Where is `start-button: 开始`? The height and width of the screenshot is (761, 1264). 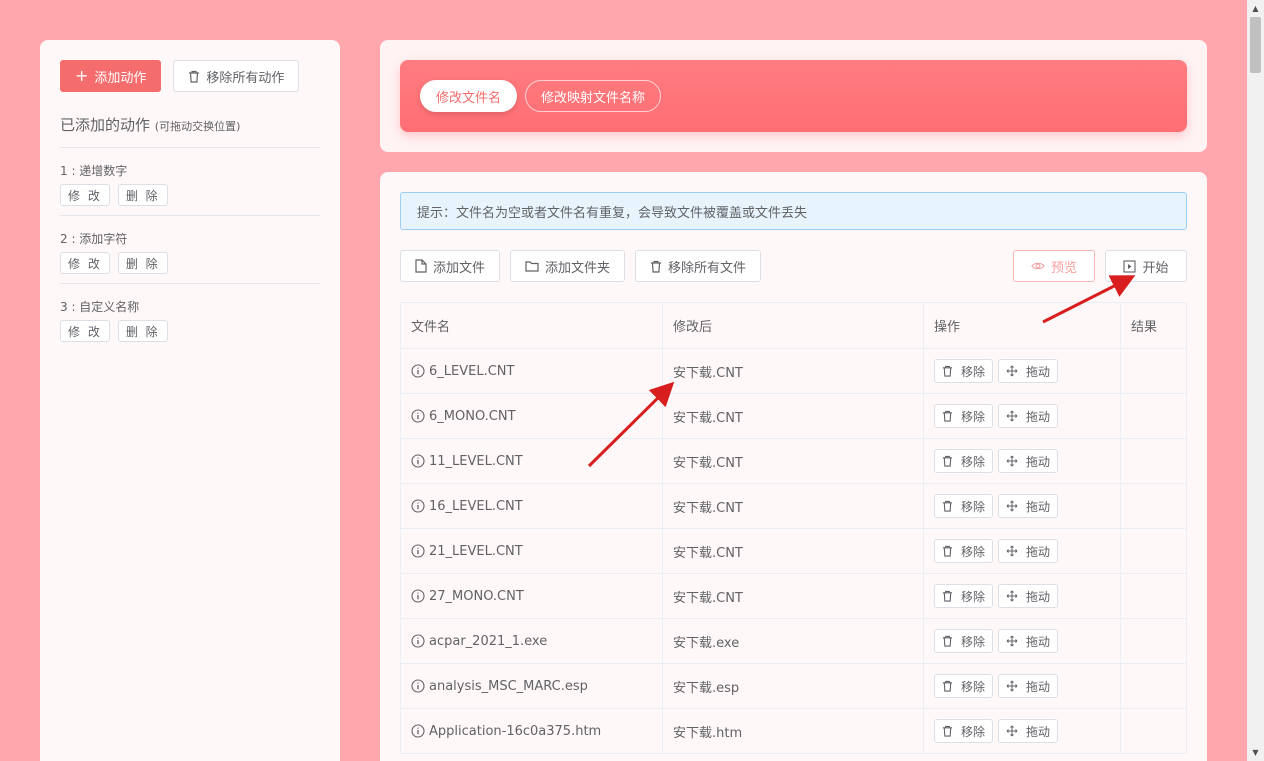 start-button: 开始 is located at coordinates (1146, 266).